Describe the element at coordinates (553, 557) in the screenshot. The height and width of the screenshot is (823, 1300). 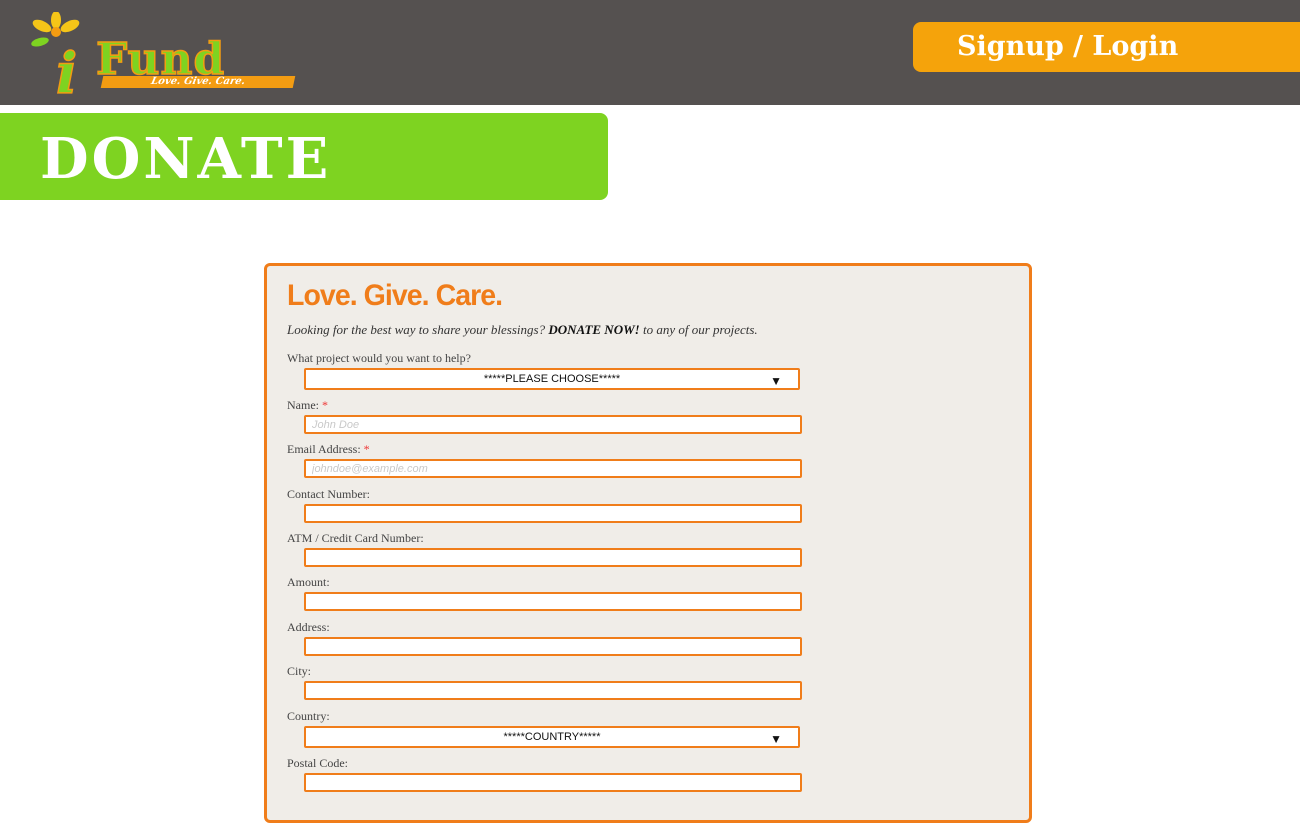
I see `card-number-input` at that location.